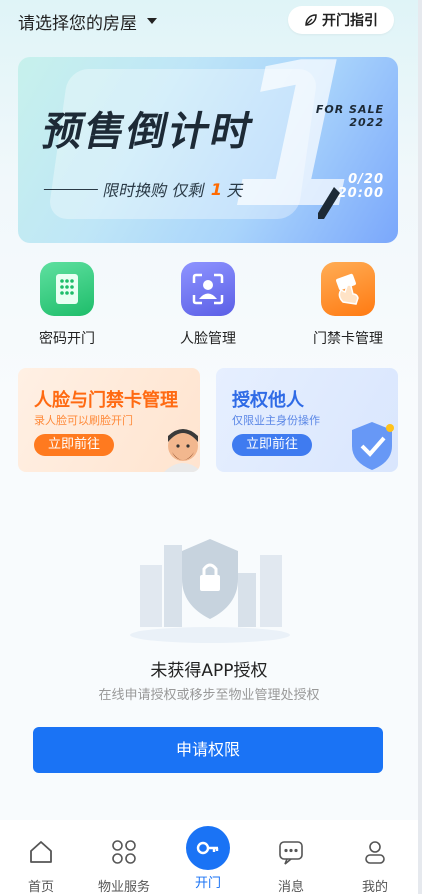 The height and width of the screenshot is (894, 422). I want to click on face-id-icon, so click(208, 289).